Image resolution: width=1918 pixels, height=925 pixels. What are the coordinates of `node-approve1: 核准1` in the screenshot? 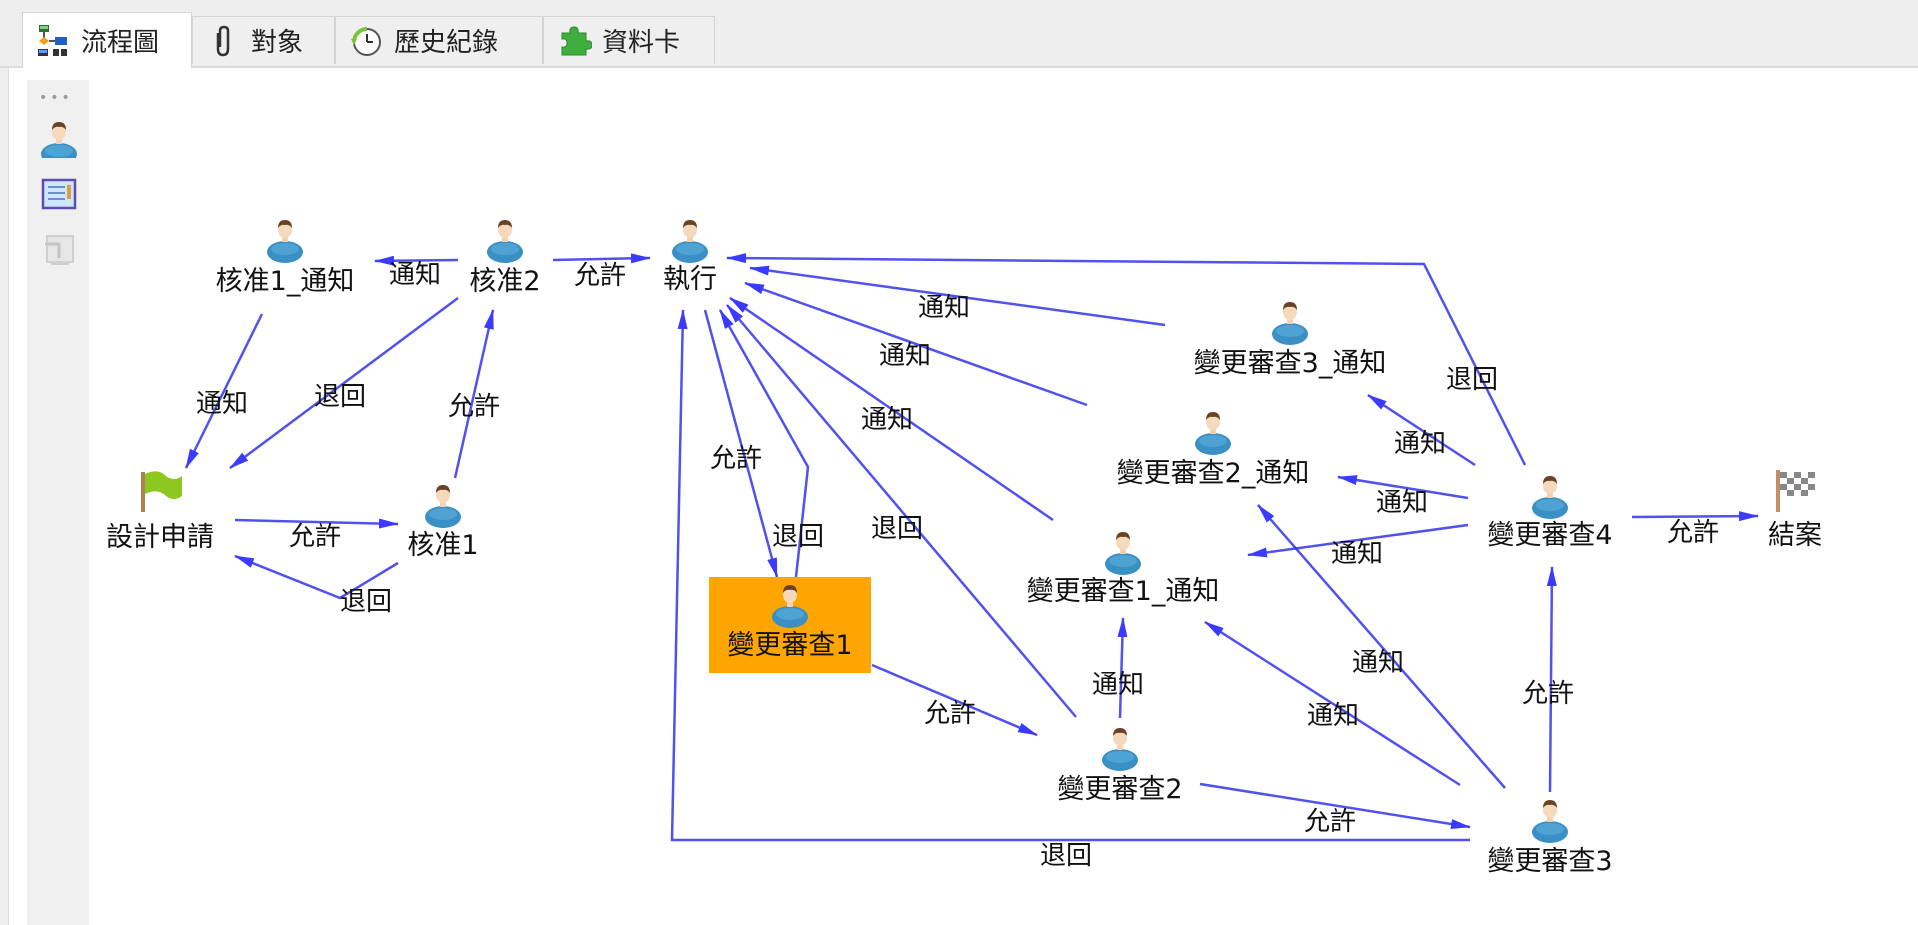 It's located at (443, 523).